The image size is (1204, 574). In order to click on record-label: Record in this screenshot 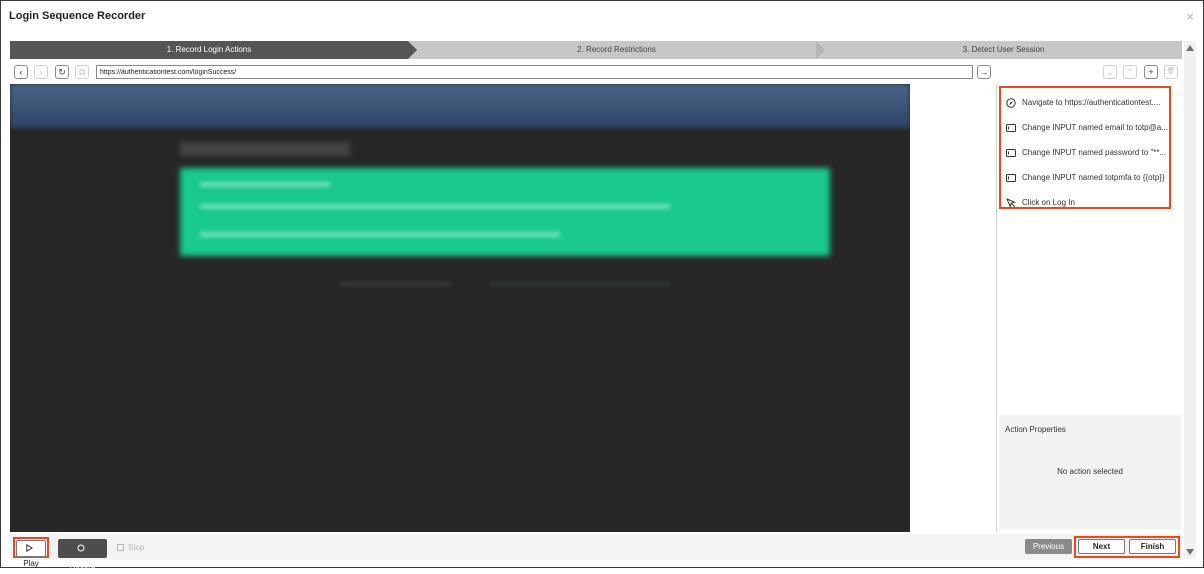, I will do `click(82, 565)`.